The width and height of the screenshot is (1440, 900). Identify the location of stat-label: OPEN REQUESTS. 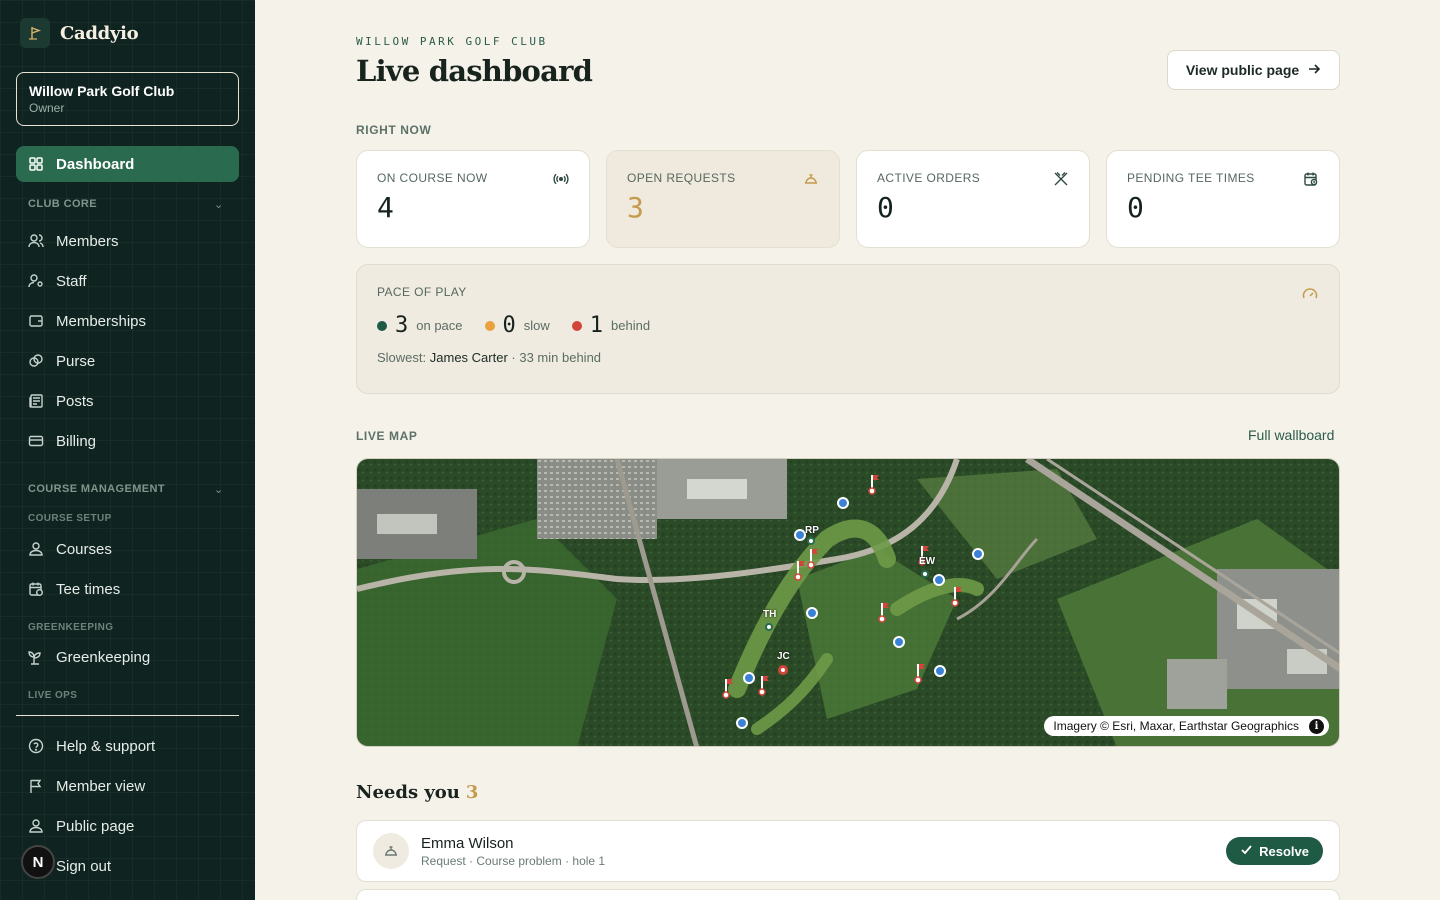
(681, 178).